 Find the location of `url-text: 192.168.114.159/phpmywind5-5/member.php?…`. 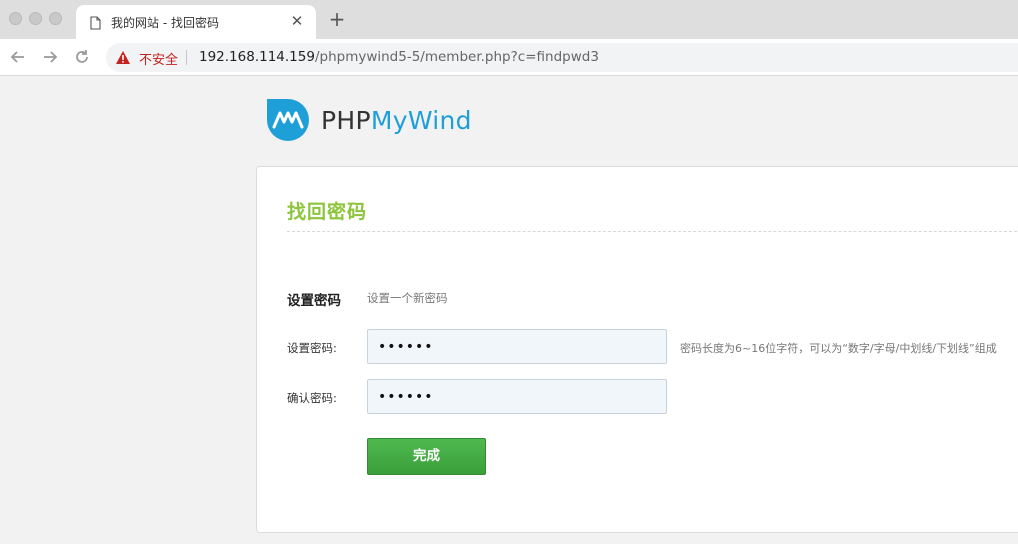

url-text: 192.168.114.159/phpmywind5-5/member.php?… is located at coordinates (399, 57).